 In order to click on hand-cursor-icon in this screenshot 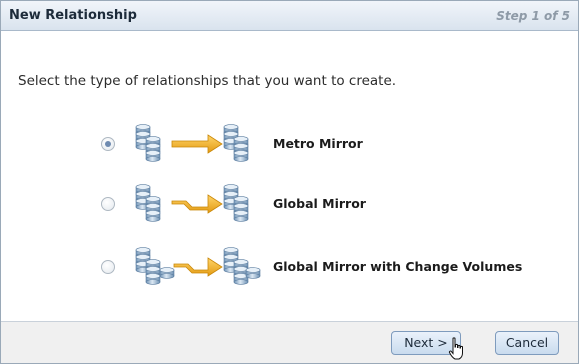, I will do `click(455, 348)`.